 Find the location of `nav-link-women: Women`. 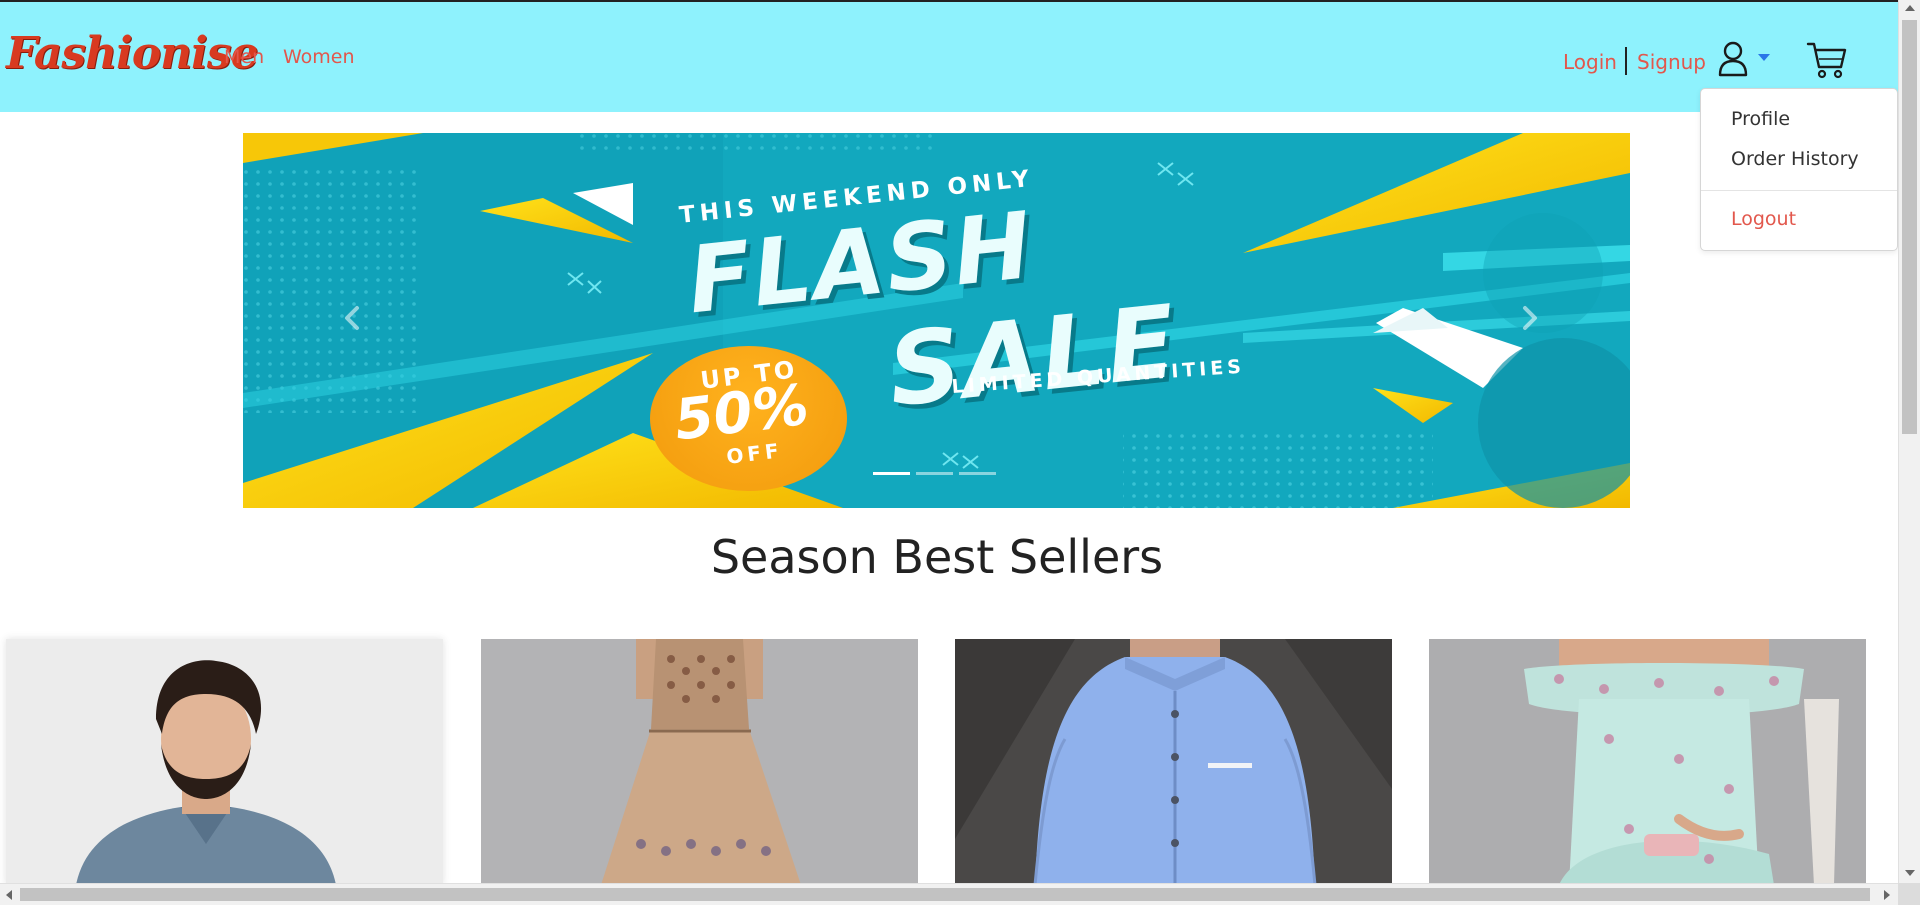

nav-link-women: Women is located at coordinates (319, 57).